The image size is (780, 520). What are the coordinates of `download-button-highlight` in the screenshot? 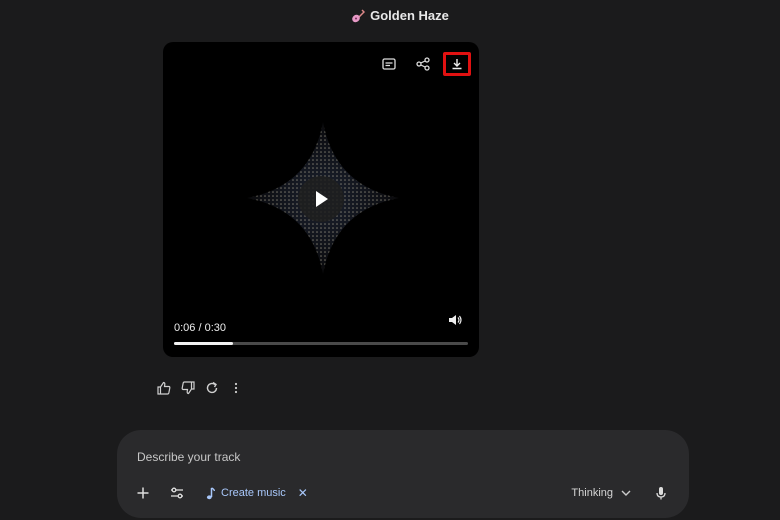 It's located at (457, 64).